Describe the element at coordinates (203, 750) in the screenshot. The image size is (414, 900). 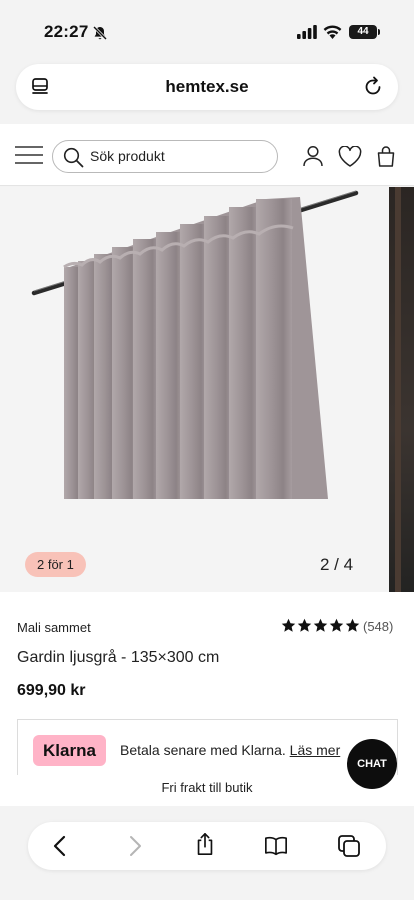
I see `klarna-text: Betala senare med Klarna.` at that location.